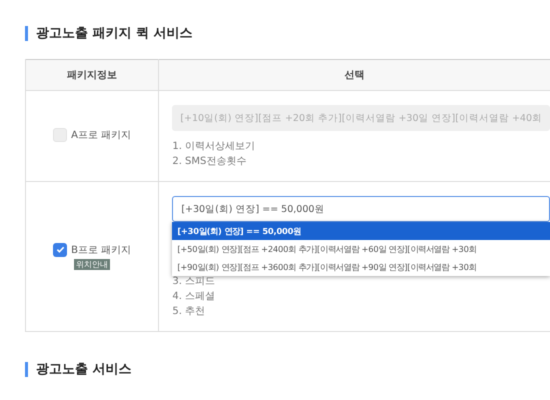 This screenshot has width=550, height=400. Describe the element at coordinates (92, 75) in the screenshot. I see `column-header: 패키지정보` at that location.